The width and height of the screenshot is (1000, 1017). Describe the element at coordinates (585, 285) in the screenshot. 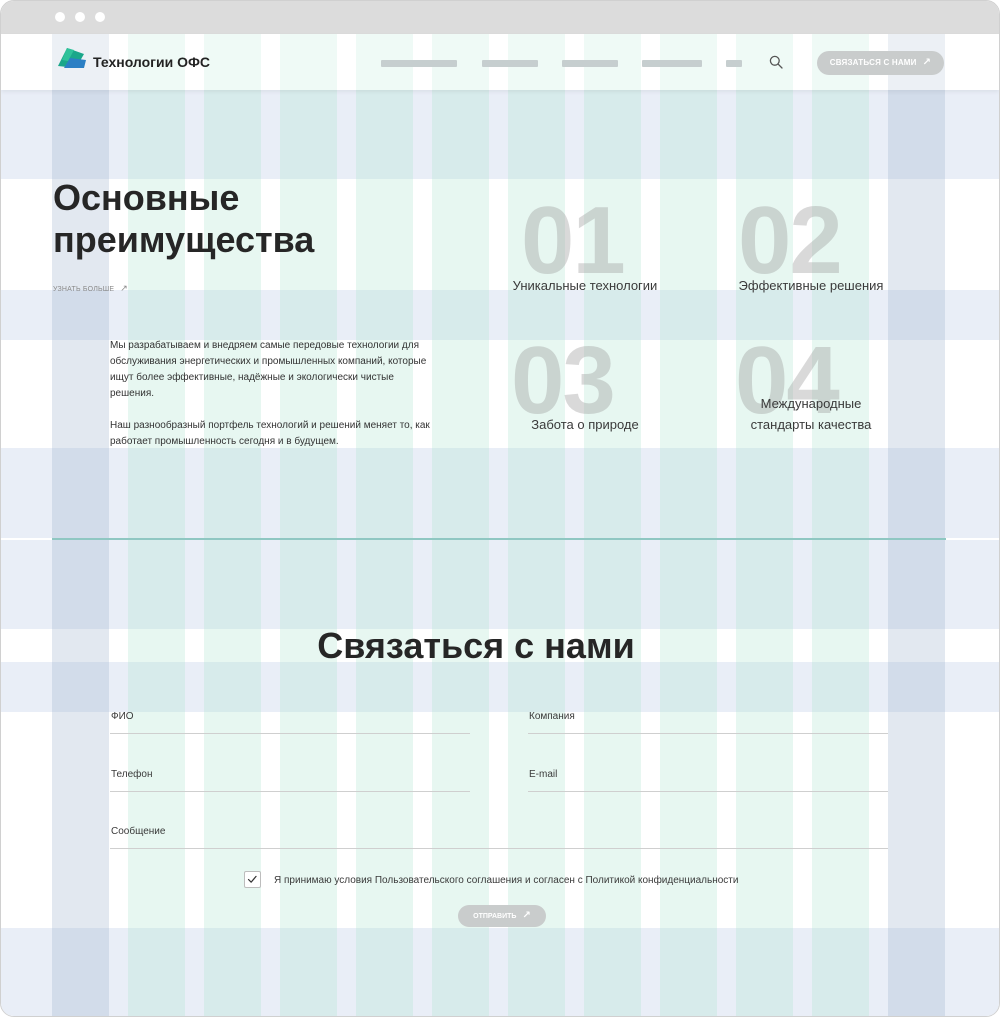

I see `advantage-label-1: Уникальные технологии` at that location.